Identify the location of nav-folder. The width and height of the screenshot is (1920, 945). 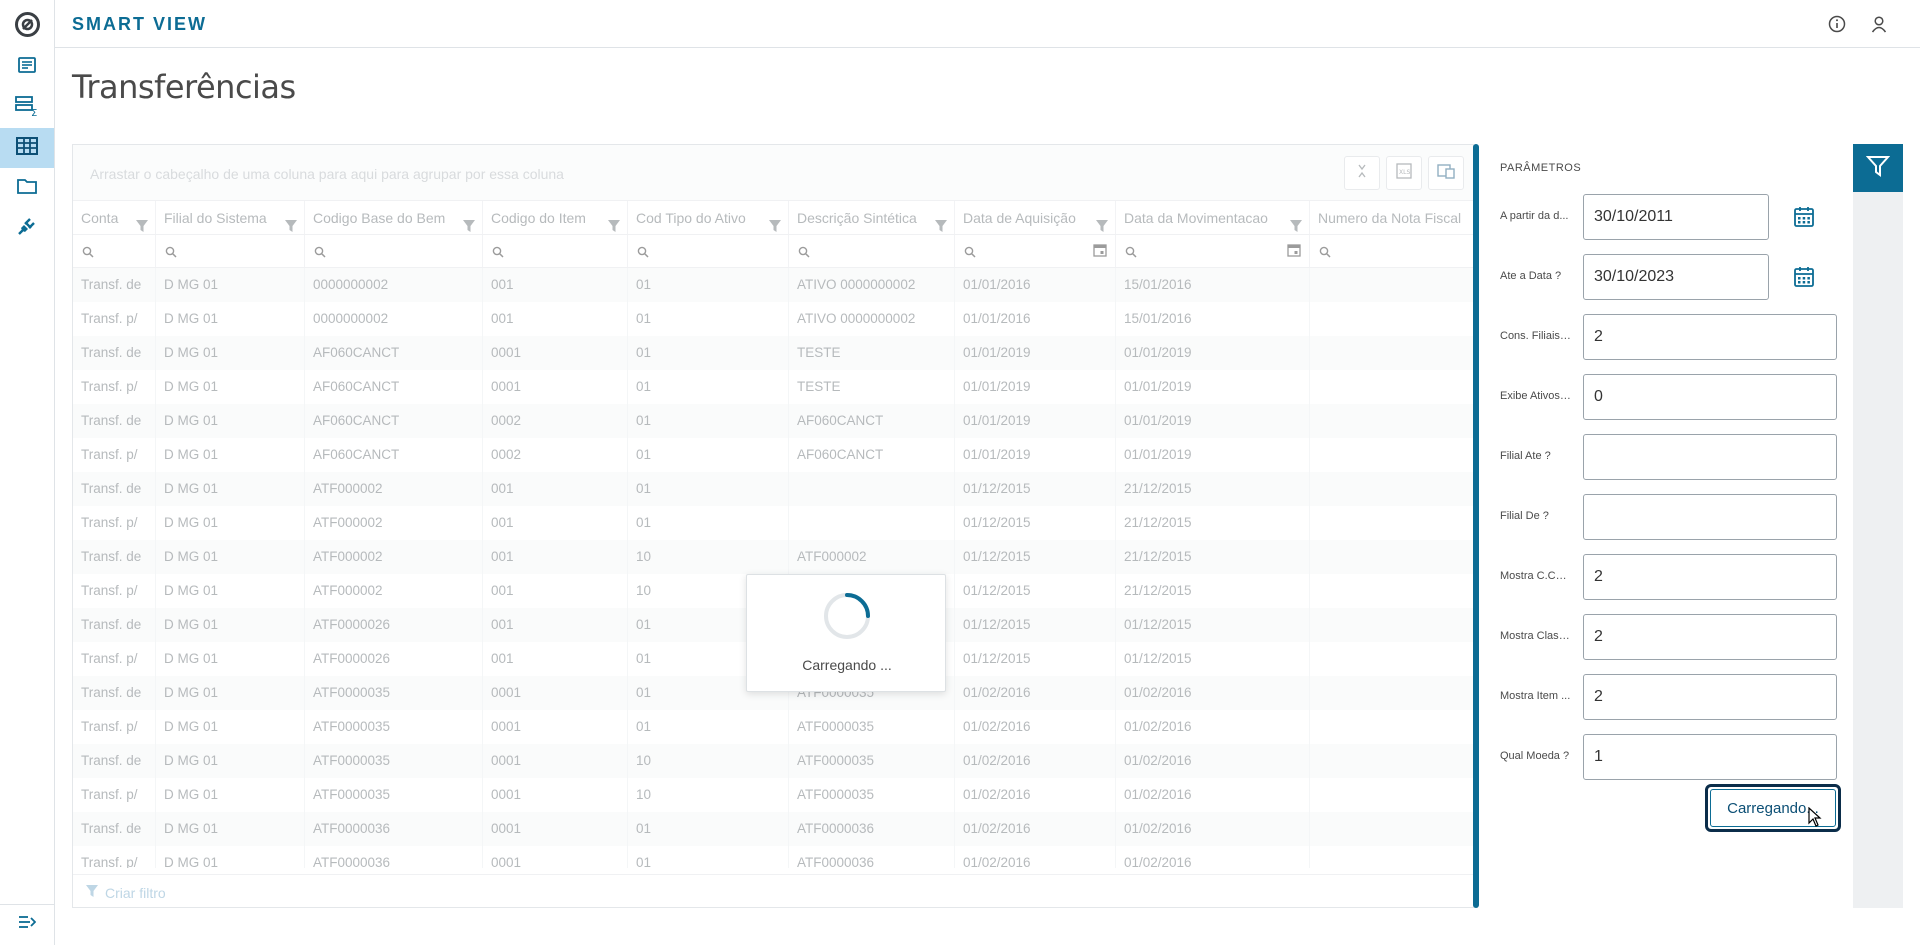
(27, 188).